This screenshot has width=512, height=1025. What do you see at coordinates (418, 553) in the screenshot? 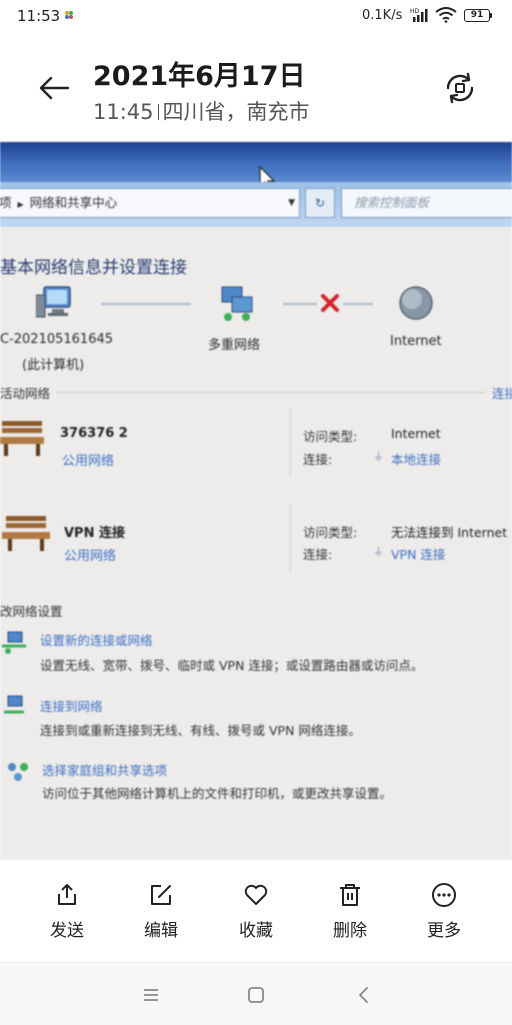
I see `connection-link: VPN 连接` at bounding box center [418, 553].